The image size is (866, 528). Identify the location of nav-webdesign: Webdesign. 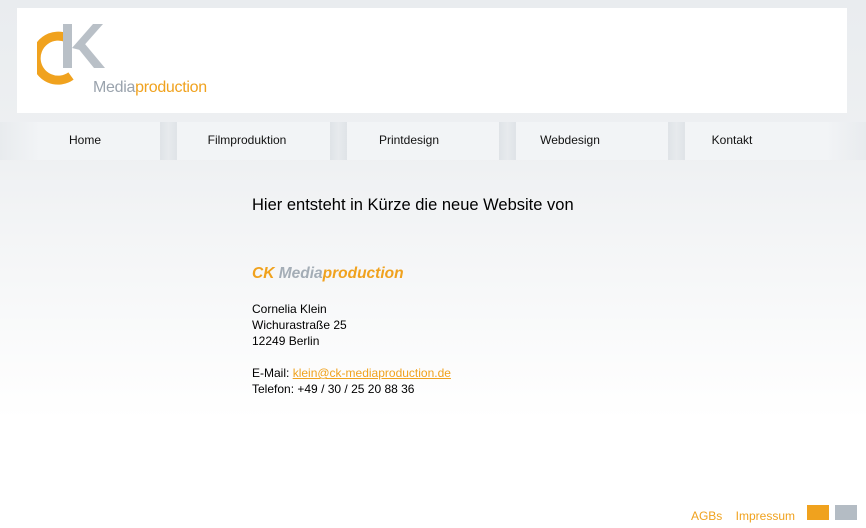
(570, 141).